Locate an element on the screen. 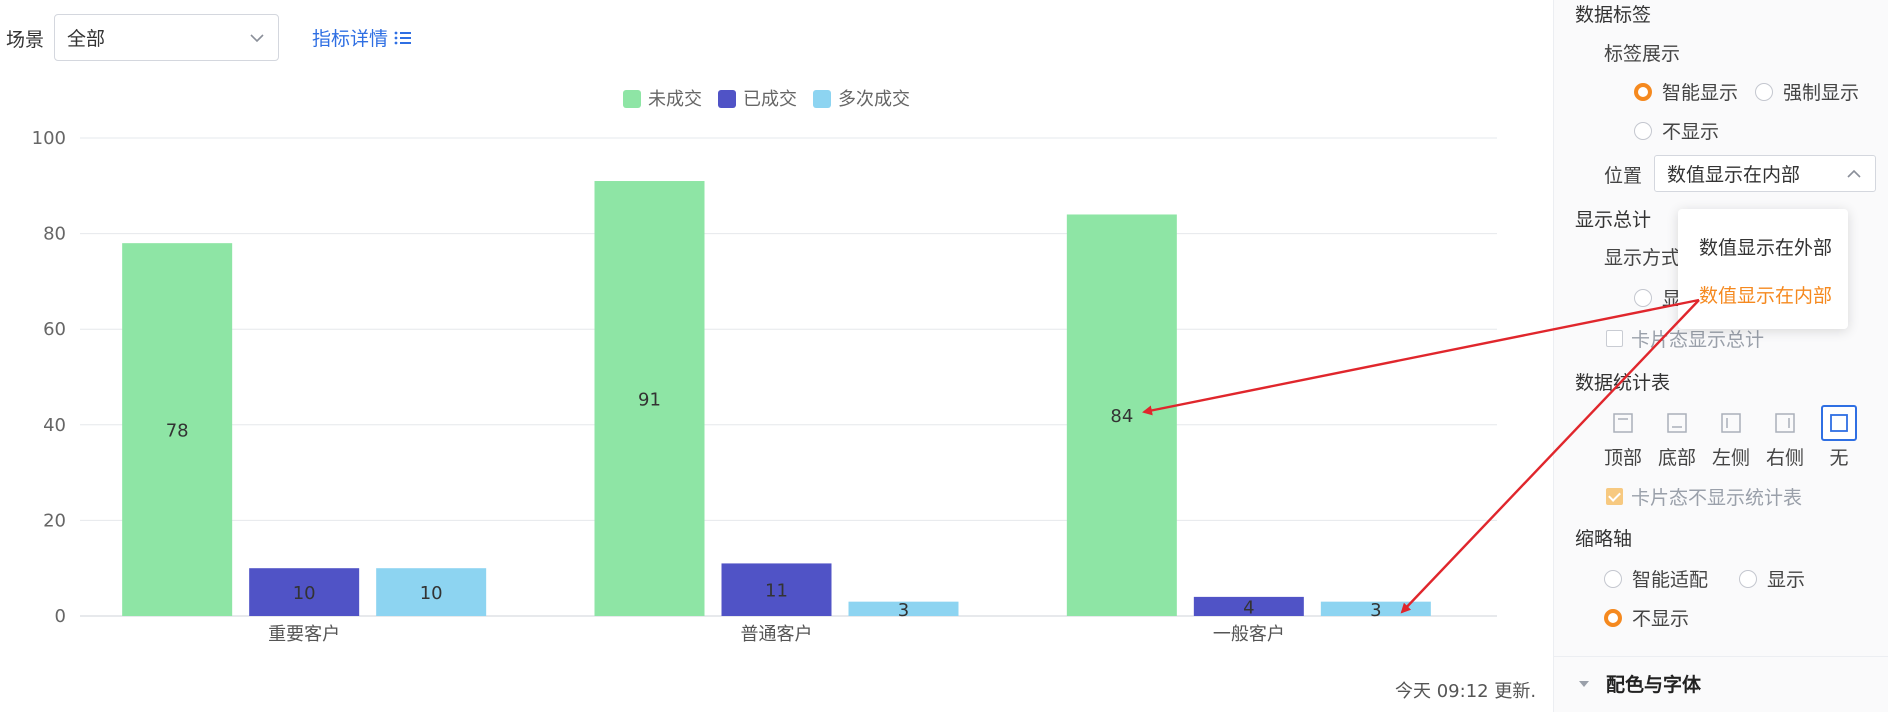 The height and width of the screenshot is (712, 1888). stats-top-button is located at coordinates (1623, 423).